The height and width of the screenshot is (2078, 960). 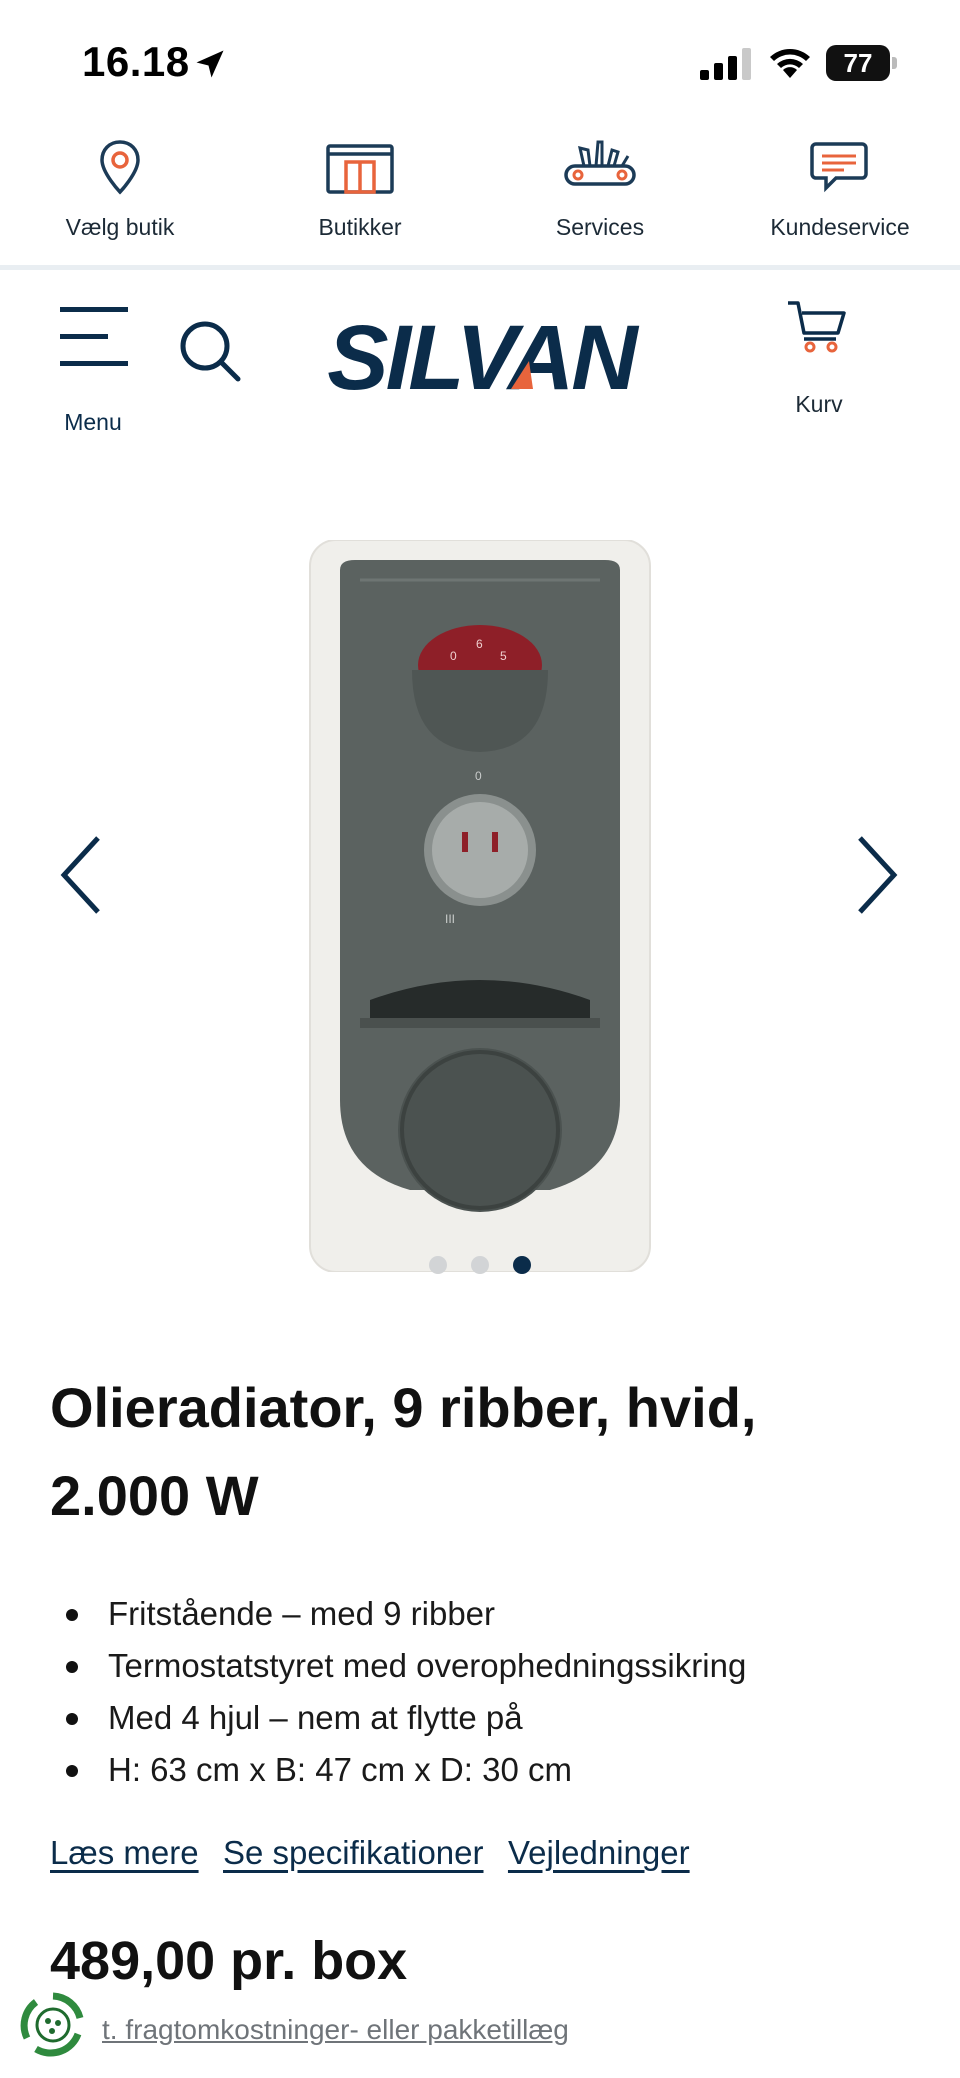 I want to click on util-item-choose-store: Vælg butik, so click(x=120, y=196).